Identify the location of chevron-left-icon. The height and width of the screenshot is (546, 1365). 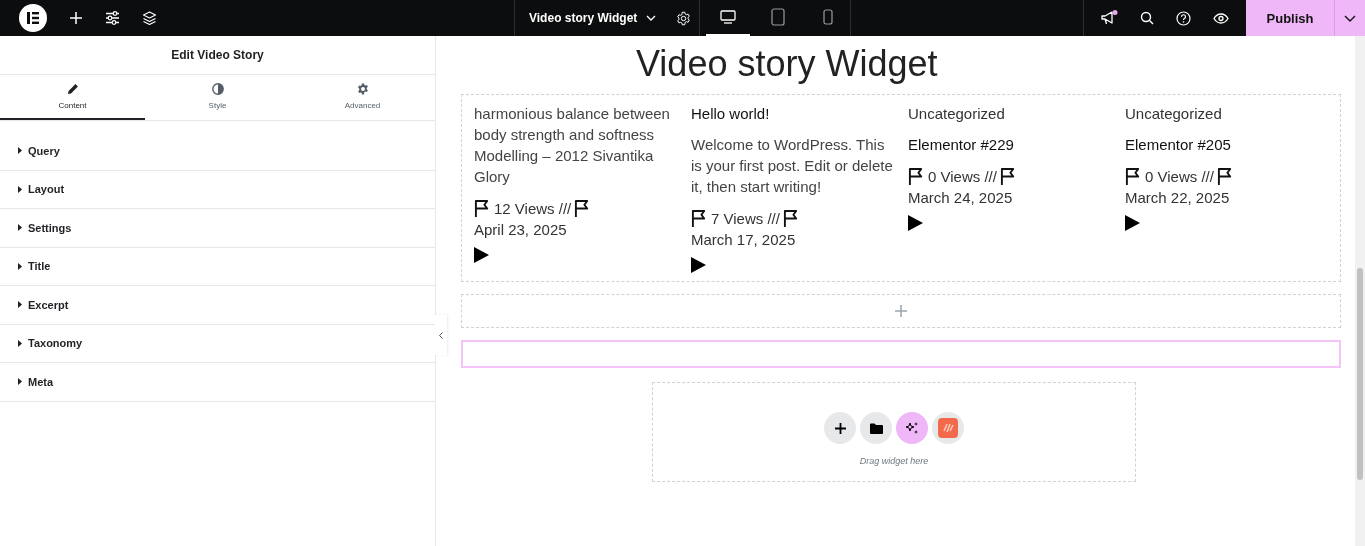
(441, 335).